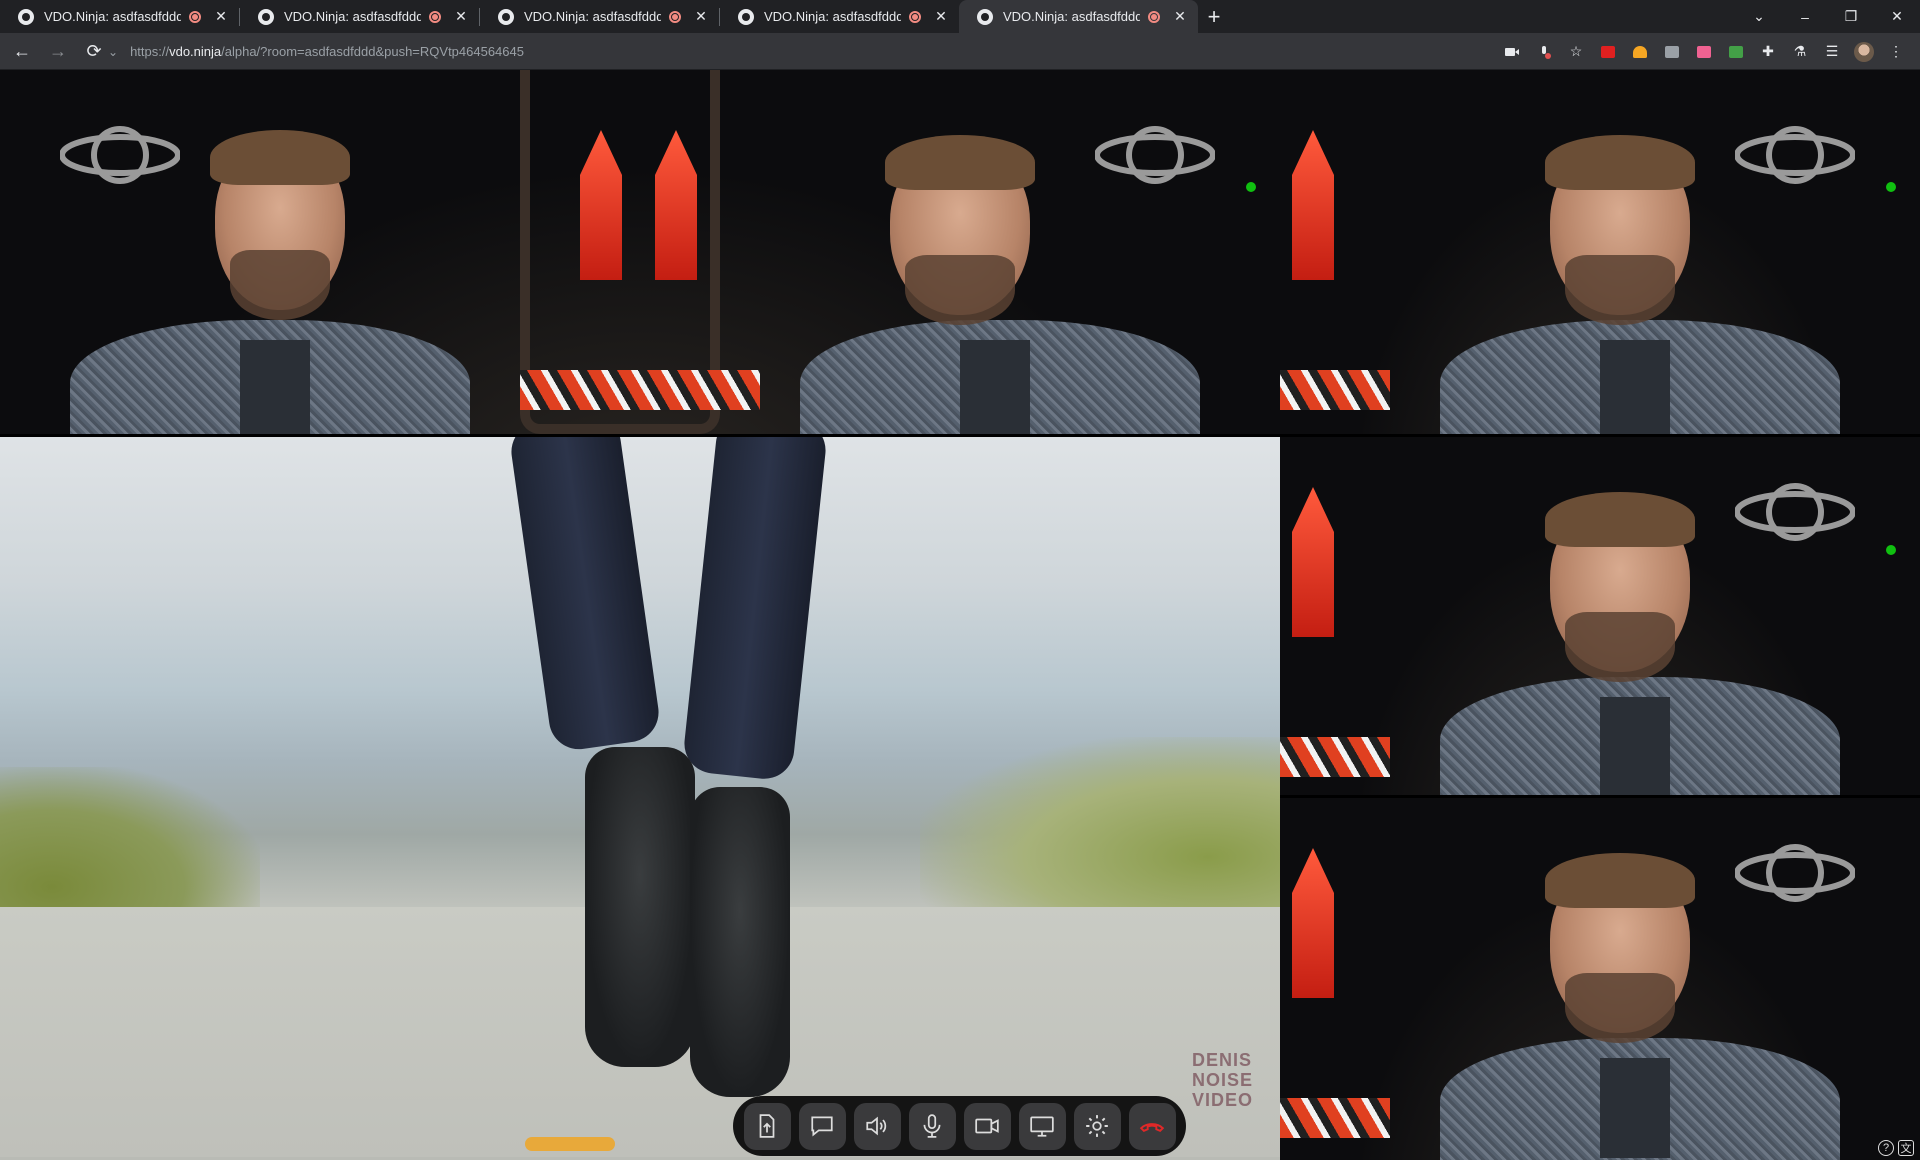 The width and height of the screenshot is (1920, 1160). I want to click on settings-button, so click(1097, 1126).